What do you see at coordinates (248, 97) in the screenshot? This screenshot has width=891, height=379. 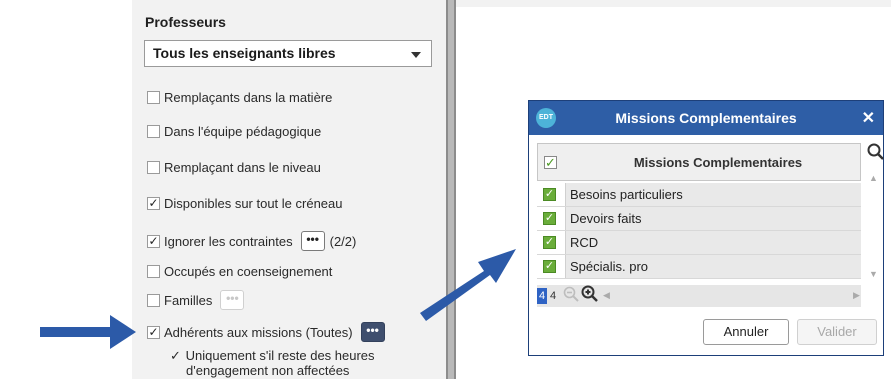 I see `option-label: Remplaçants dans la matière` at bounding box center [248, 97].